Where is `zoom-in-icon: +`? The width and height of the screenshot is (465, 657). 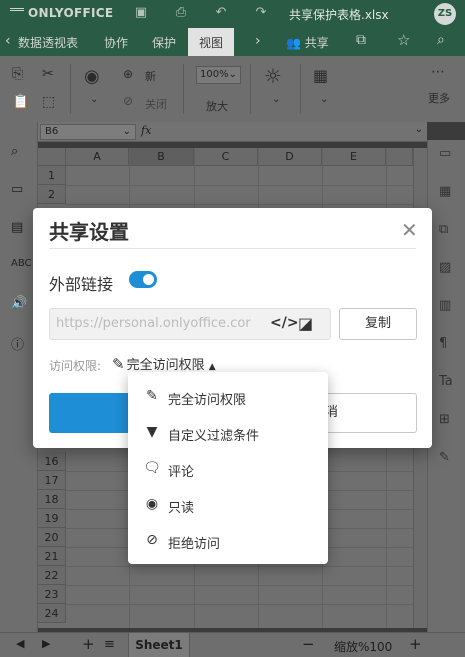 zoom-in-icon: + is located at coordinates (415, 644).